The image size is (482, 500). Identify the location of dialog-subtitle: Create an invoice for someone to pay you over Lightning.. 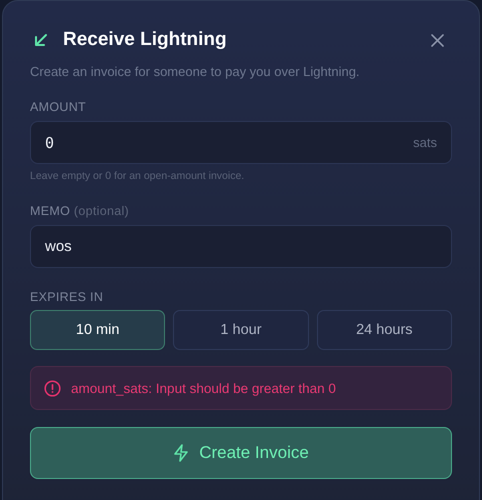
(195, 71).